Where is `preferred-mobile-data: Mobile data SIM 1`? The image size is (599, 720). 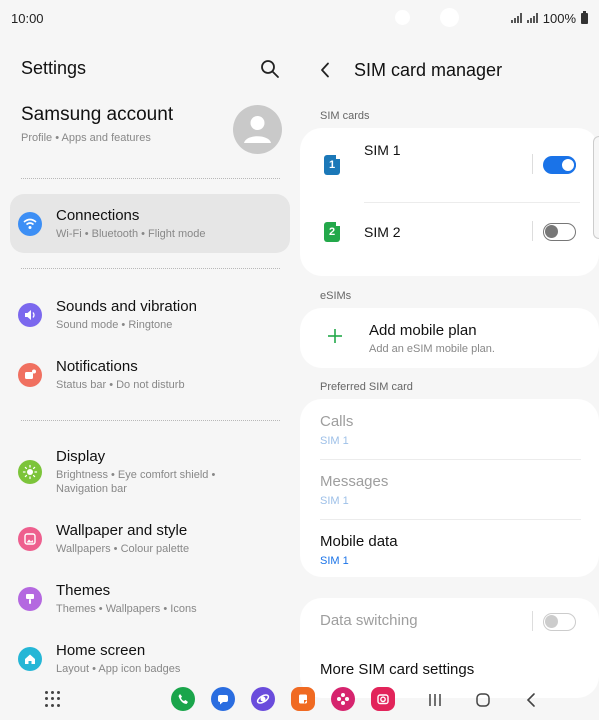 preferred-mobile-data: Mobile data SIM 1 is located at coordinates (449, 549).